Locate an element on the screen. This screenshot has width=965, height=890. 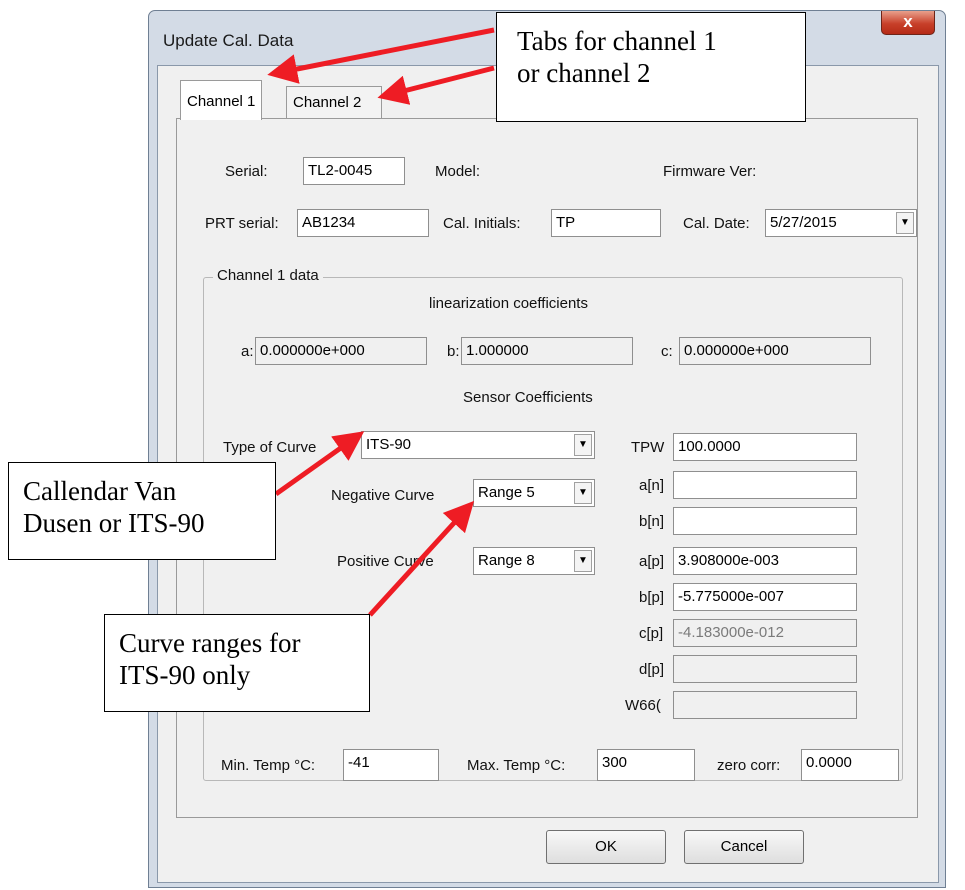
coef-b-field: 1.000000 is located at coordinates (547, 351).